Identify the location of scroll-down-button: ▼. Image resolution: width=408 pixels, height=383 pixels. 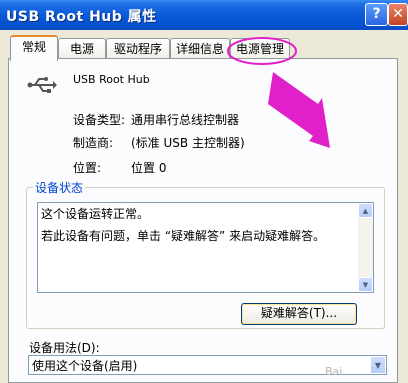
(365, 284).